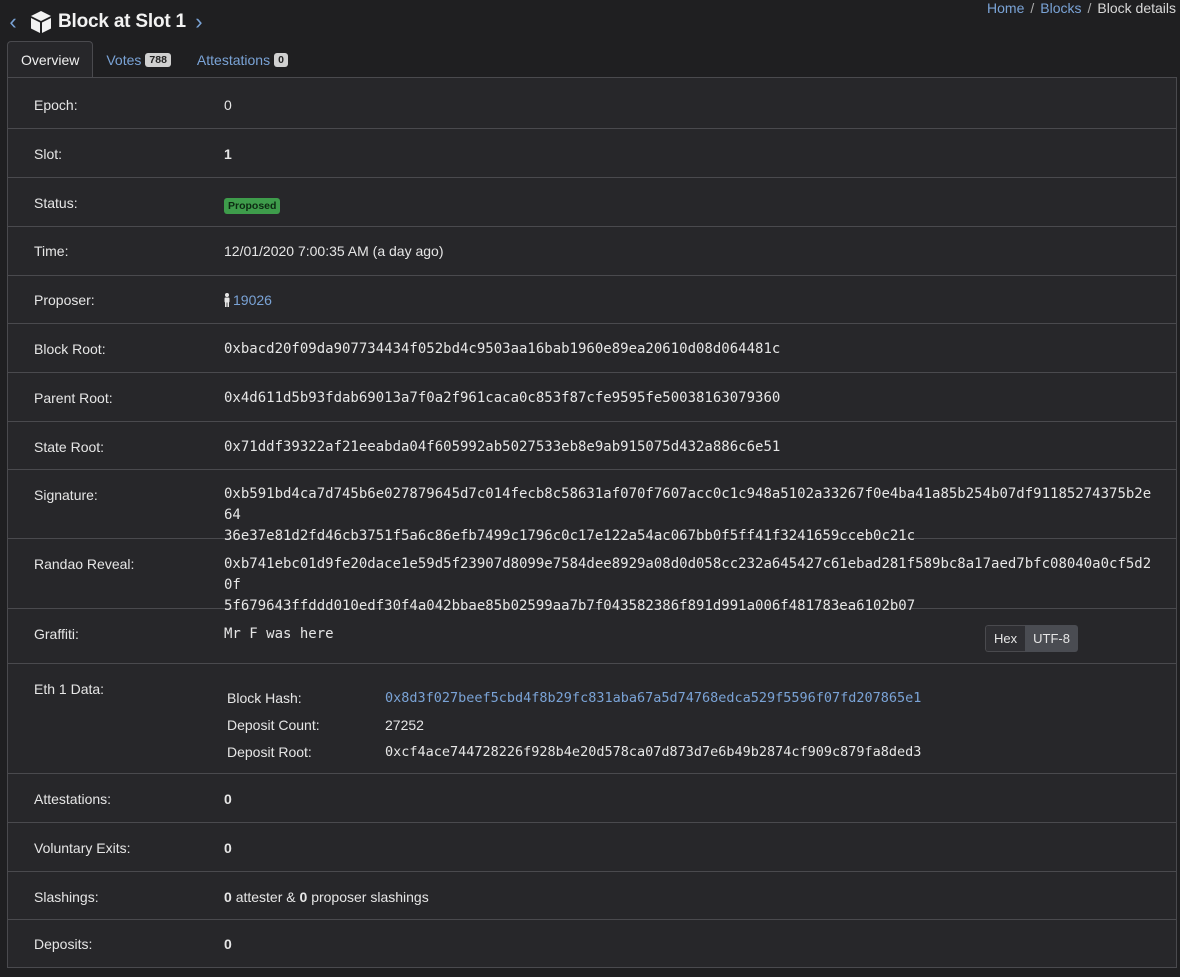 The height and width of the screenshot is (977, 1180). Describe the element at coordinates (228, 944) in the screenshot. I see `deposits-value: 0` at that location.